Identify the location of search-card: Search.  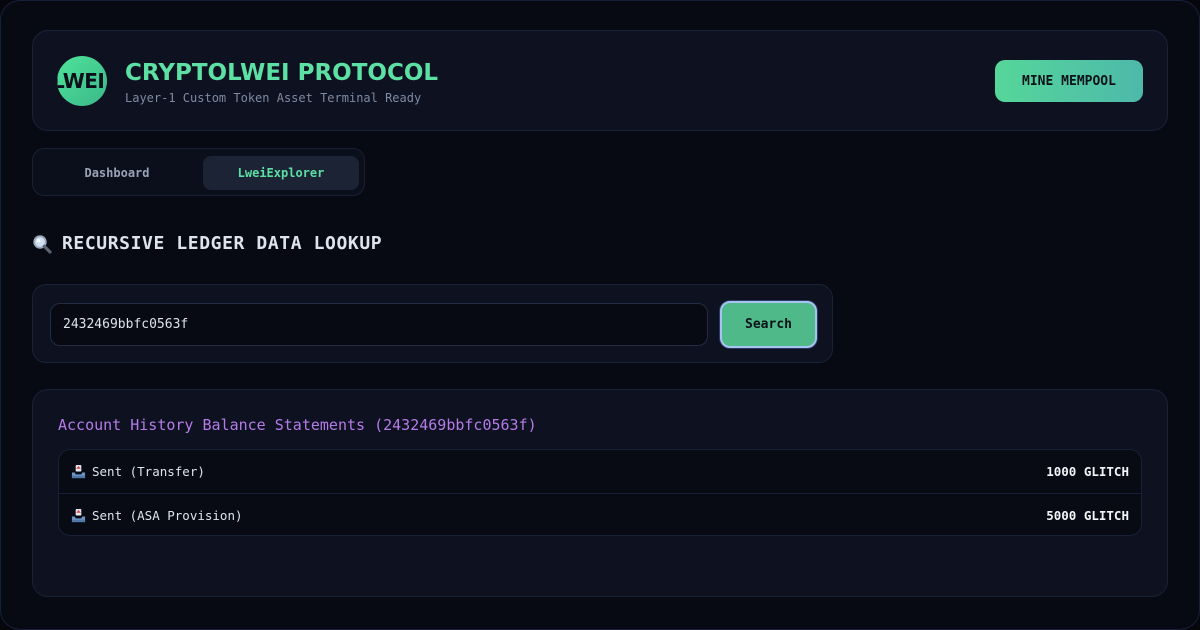
(432, 323).